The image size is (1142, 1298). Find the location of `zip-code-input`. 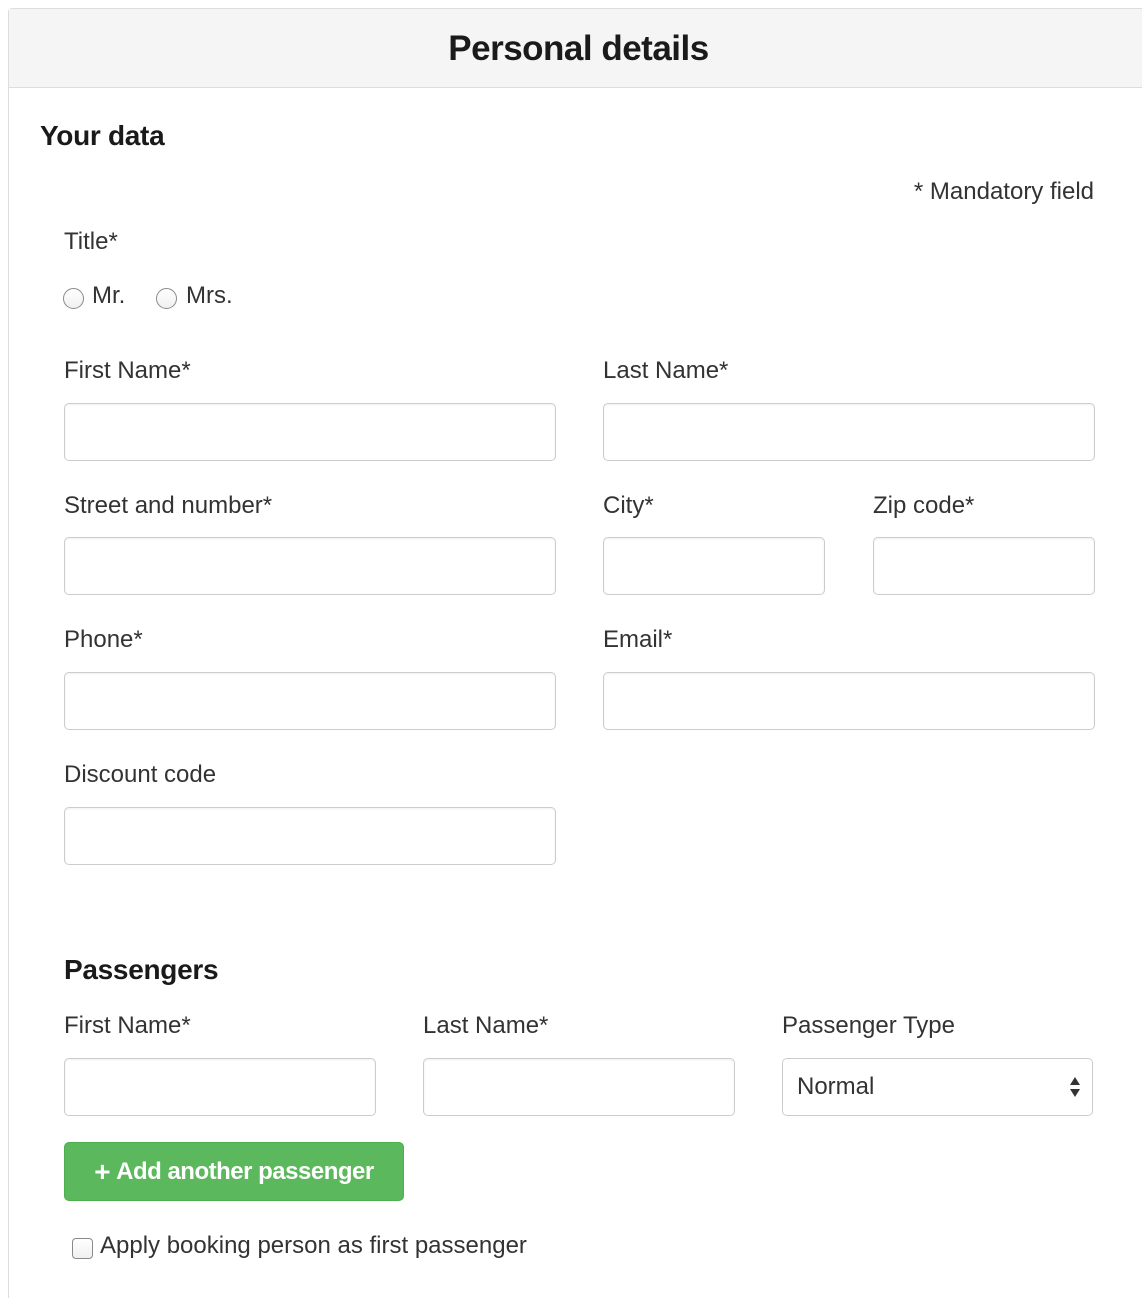

zip-code-input is located at coordinates (984, 566).